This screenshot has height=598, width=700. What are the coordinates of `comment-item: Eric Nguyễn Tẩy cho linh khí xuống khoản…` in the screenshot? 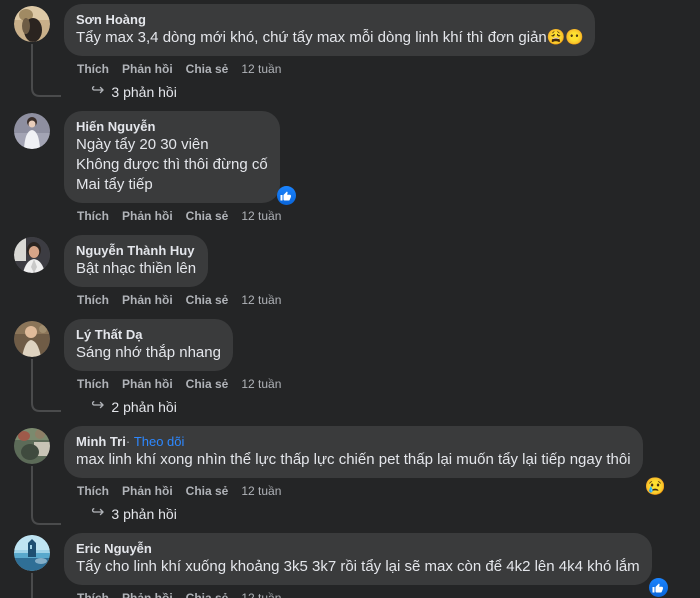 It's located at (350, 565).